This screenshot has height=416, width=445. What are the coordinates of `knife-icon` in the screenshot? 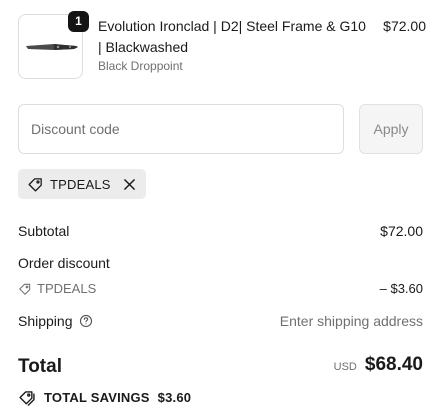 It's located at (52, 47).